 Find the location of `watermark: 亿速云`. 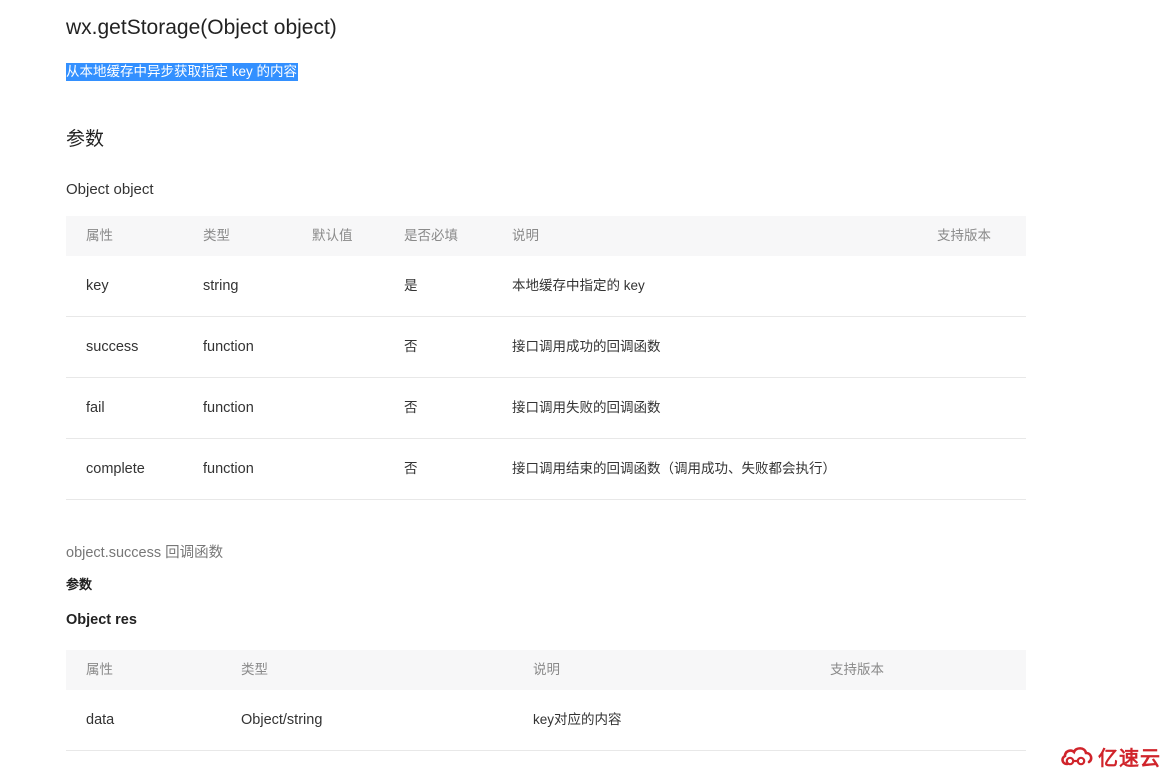

watermark: 亿速云 is located at coordinates (1110, 756).